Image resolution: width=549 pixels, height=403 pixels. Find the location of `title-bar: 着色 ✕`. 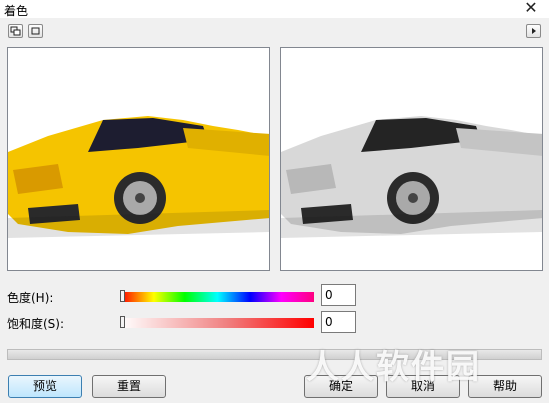

title-bar: 着色 ✕ is located at coordinates (274, 9).